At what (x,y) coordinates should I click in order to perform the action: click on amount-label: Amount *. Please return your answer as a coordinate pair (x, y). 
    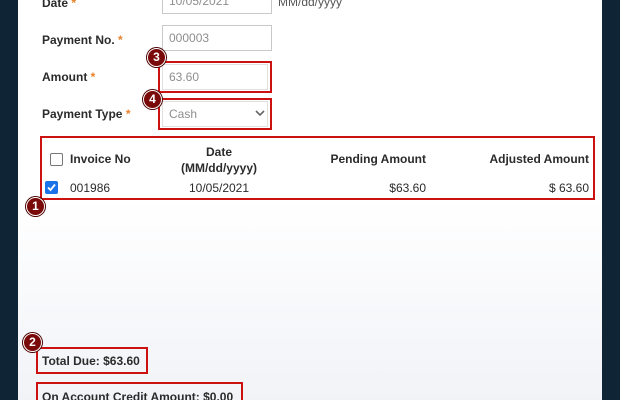
    Looking at the image, I should click on (68, 77).